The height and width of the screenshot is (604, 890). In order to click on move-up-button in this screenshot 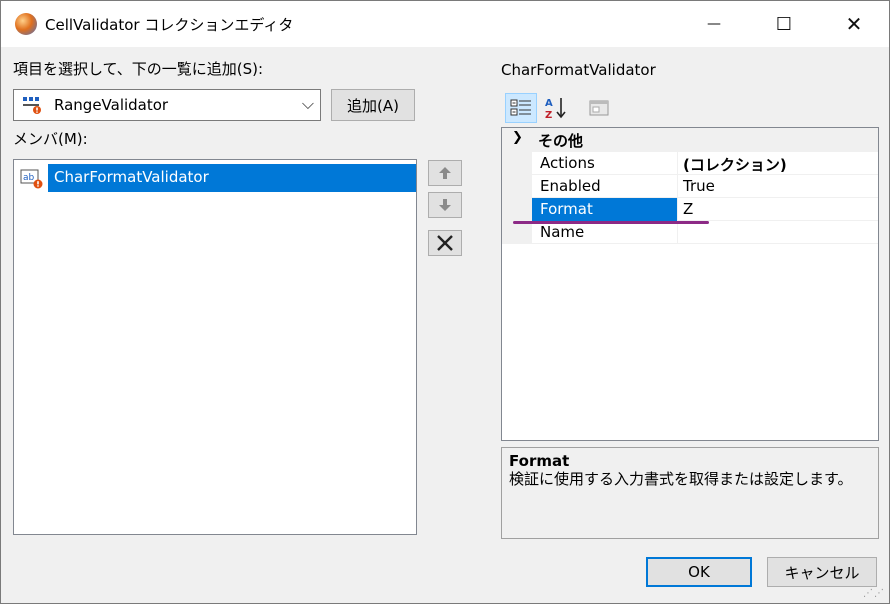, I will do `click(445, 173)`.